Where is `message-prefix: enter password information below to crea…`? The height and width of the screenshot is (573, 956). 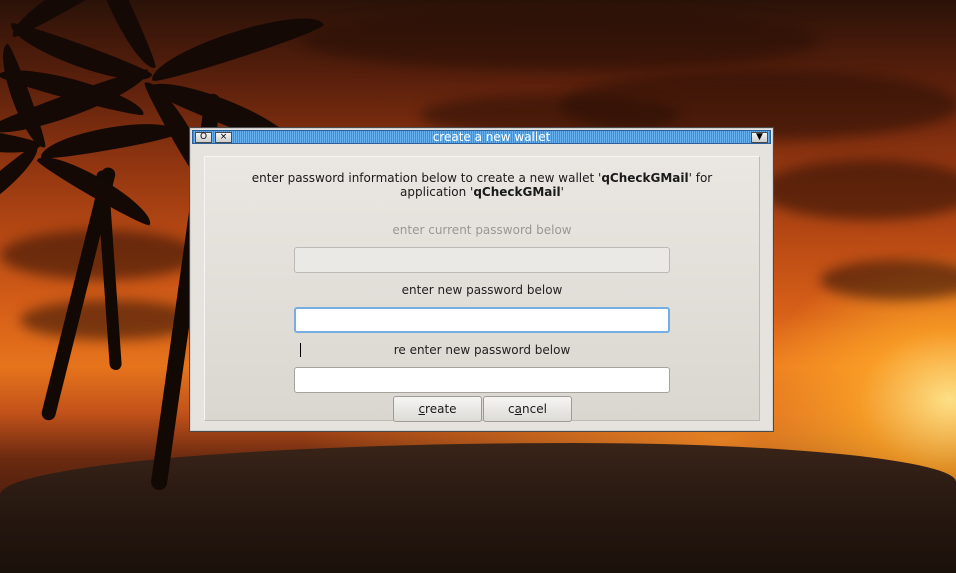 message-prefix: enter password information below to crea… is located at coordinates (426, 178).